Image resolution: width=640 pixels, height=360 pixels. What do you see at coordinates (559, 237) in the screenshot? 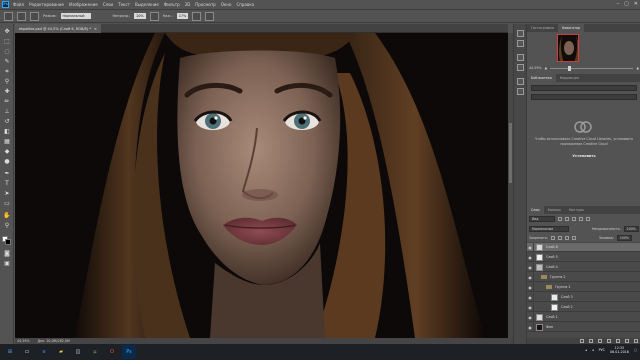
I see `lock-image-icon` at bounding box center [559, 237].